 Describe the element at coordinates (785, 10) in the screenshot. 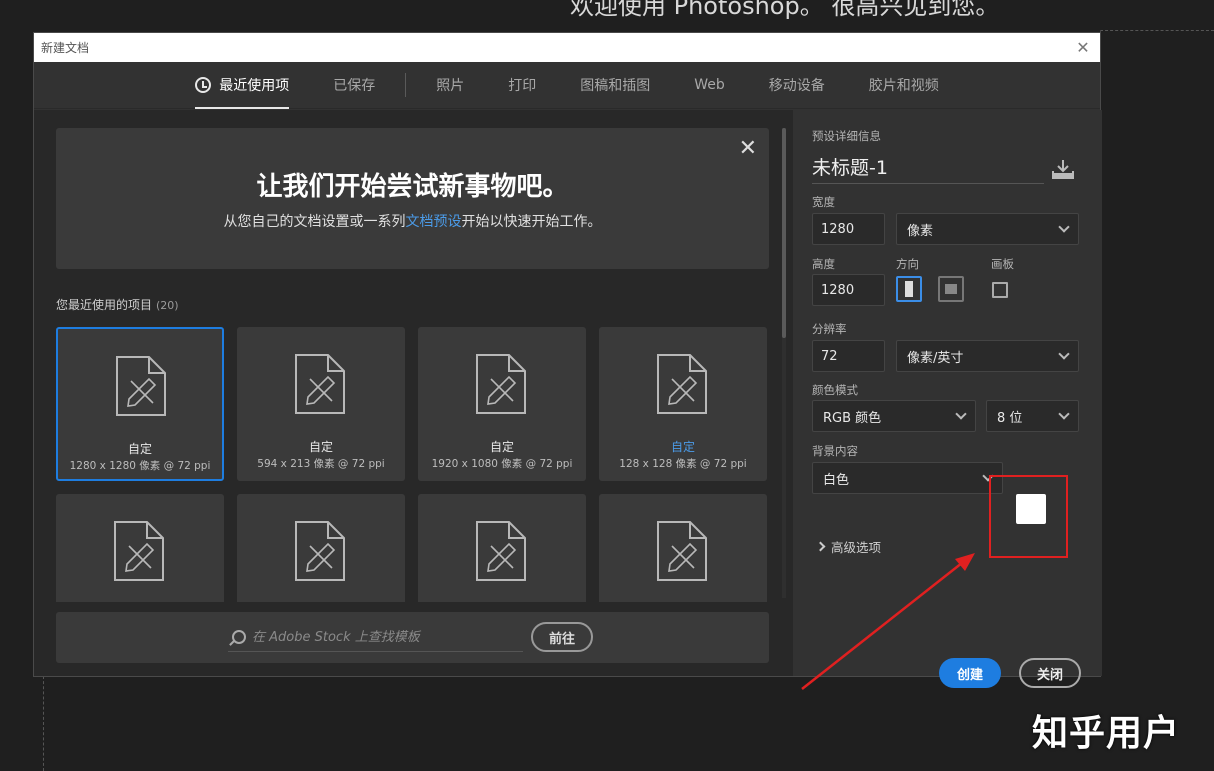

I see `background-heading: 欢迎使用 Photoshop。 很高兴见到您。` at that location.